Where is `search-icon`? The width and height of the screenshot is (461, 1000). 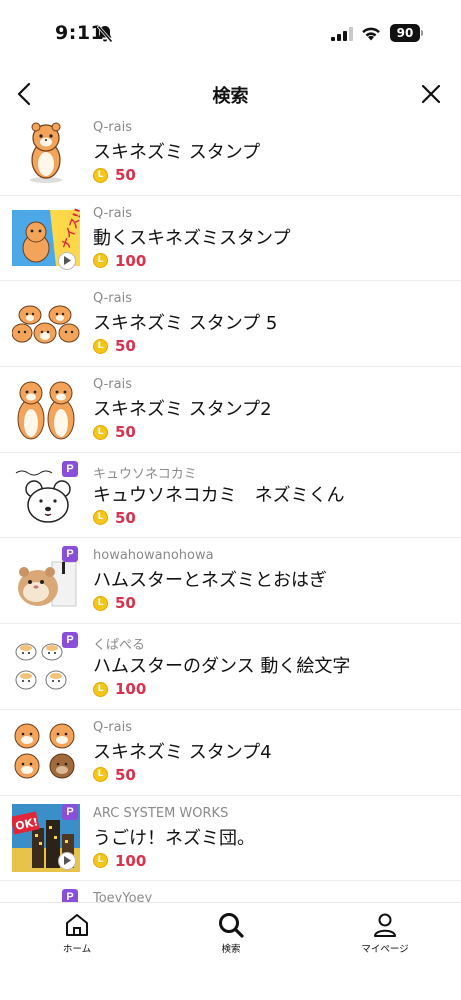 search-icon is located at coordinates (231, 925).